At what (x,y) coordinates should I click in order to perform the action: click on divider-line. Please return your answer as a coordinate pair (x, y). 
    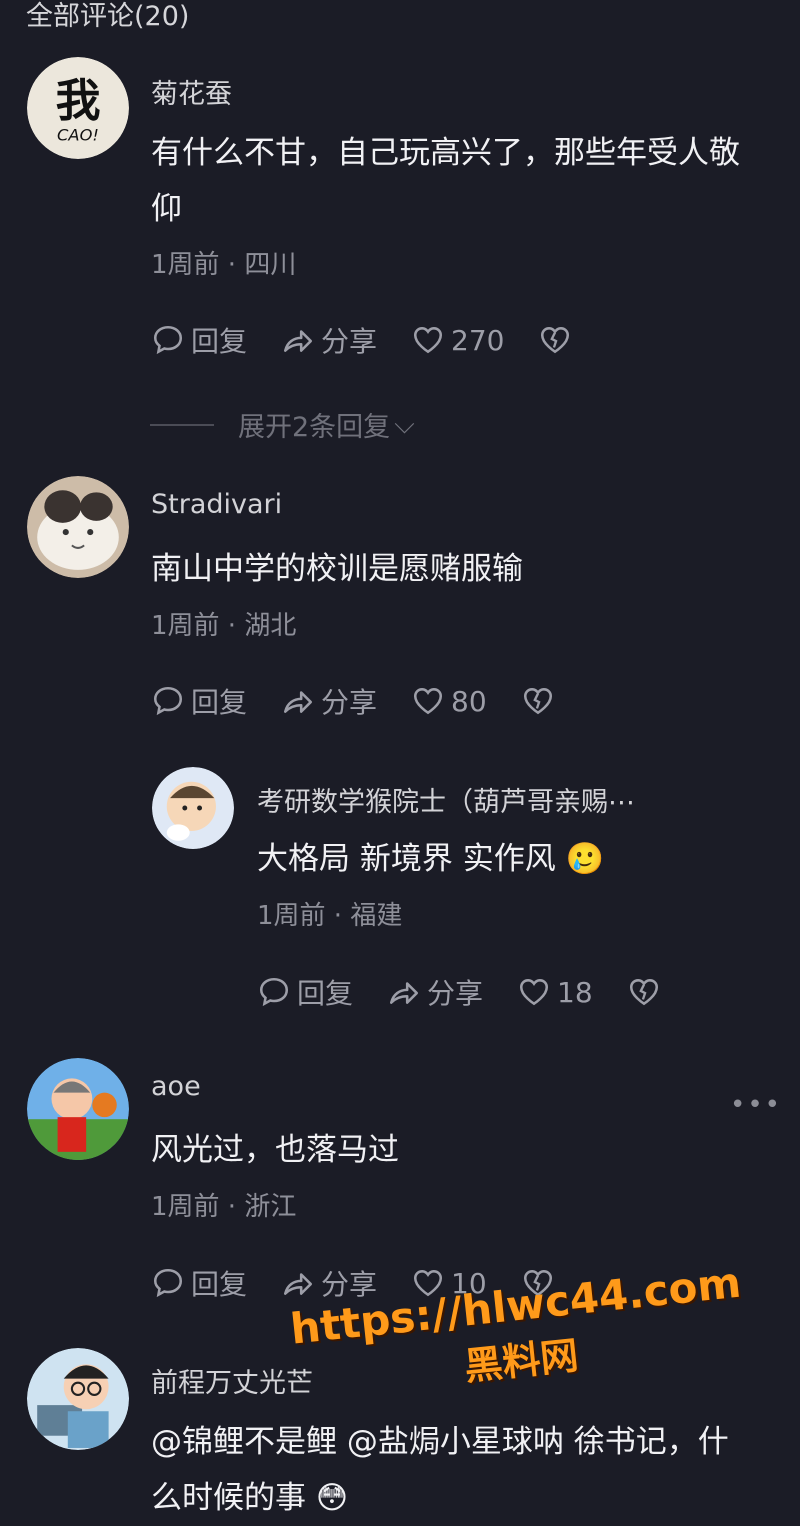
    Looking at the image, I should click on (182, 424).